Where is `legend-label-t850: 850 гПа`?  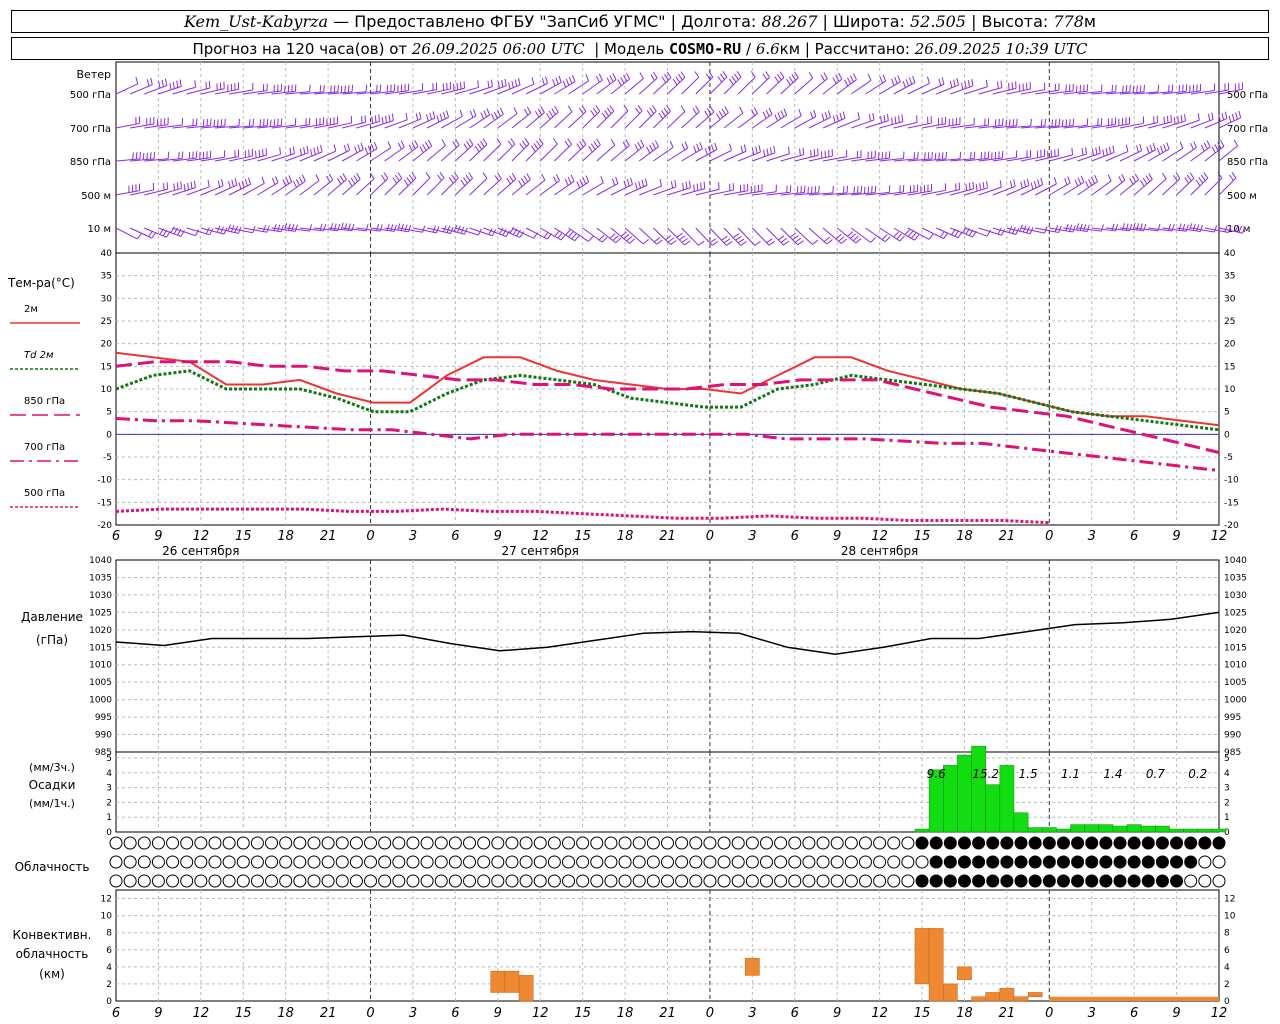 legend-label-t850: 850 гПа is located at coordinates (44, 401).